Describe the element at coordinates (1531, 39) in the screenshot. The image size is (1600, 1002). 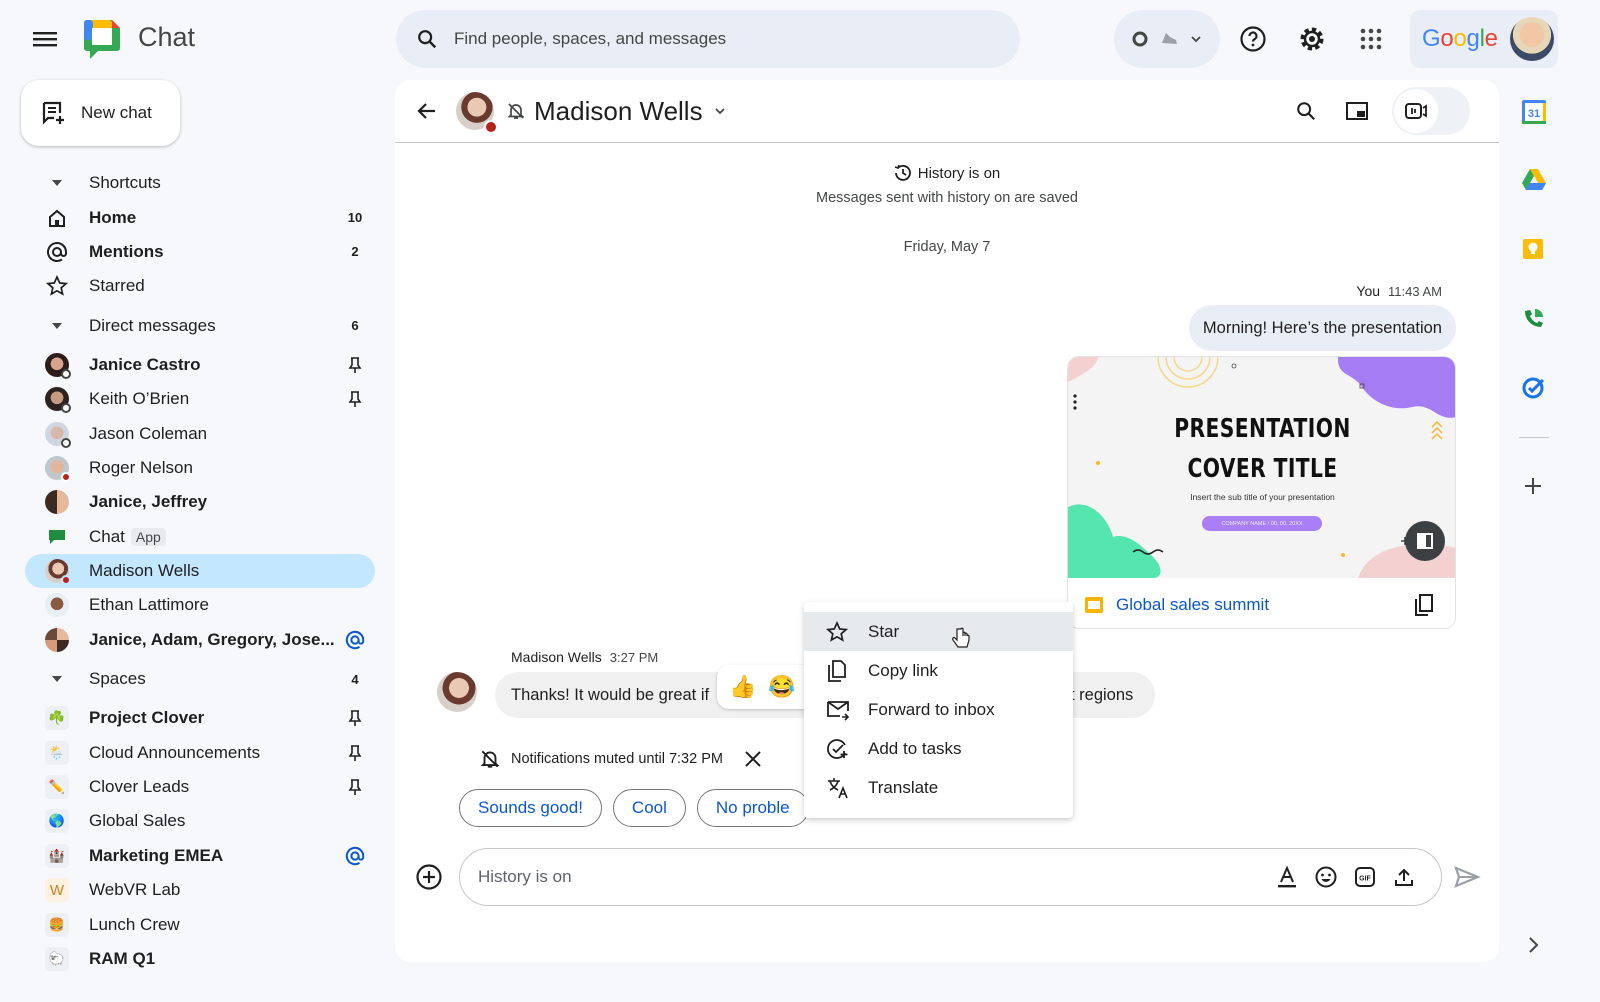
I see `account-avatar` at that location.